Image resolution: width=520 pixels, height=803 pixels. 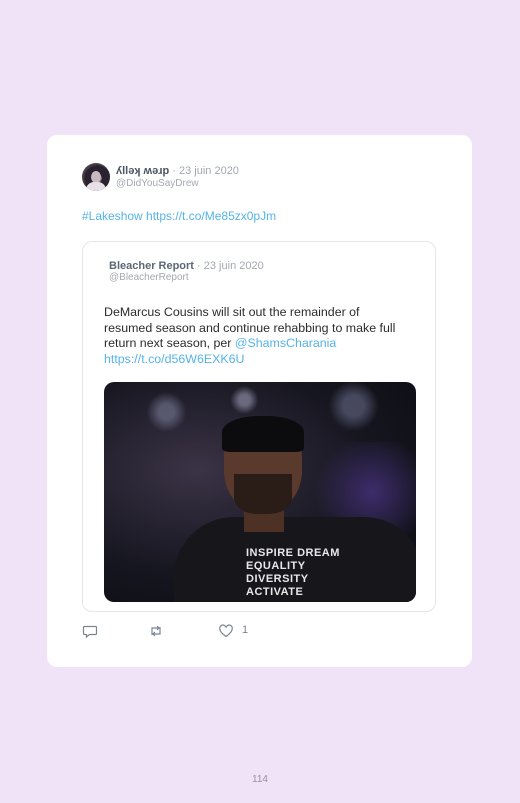 What do you see at coordinates (285, 343) in the screenshot?
I see `mention-link: @ShamsCharania` at bounding box center [285, 343].